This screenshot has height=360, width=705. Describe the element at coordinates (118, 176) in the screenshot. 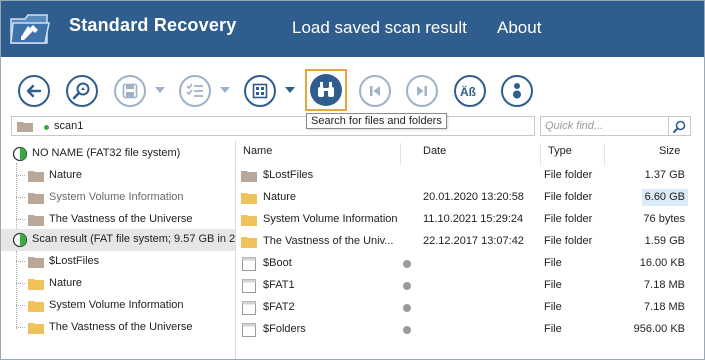

I see `tree-item-nature: Nature` at that location.